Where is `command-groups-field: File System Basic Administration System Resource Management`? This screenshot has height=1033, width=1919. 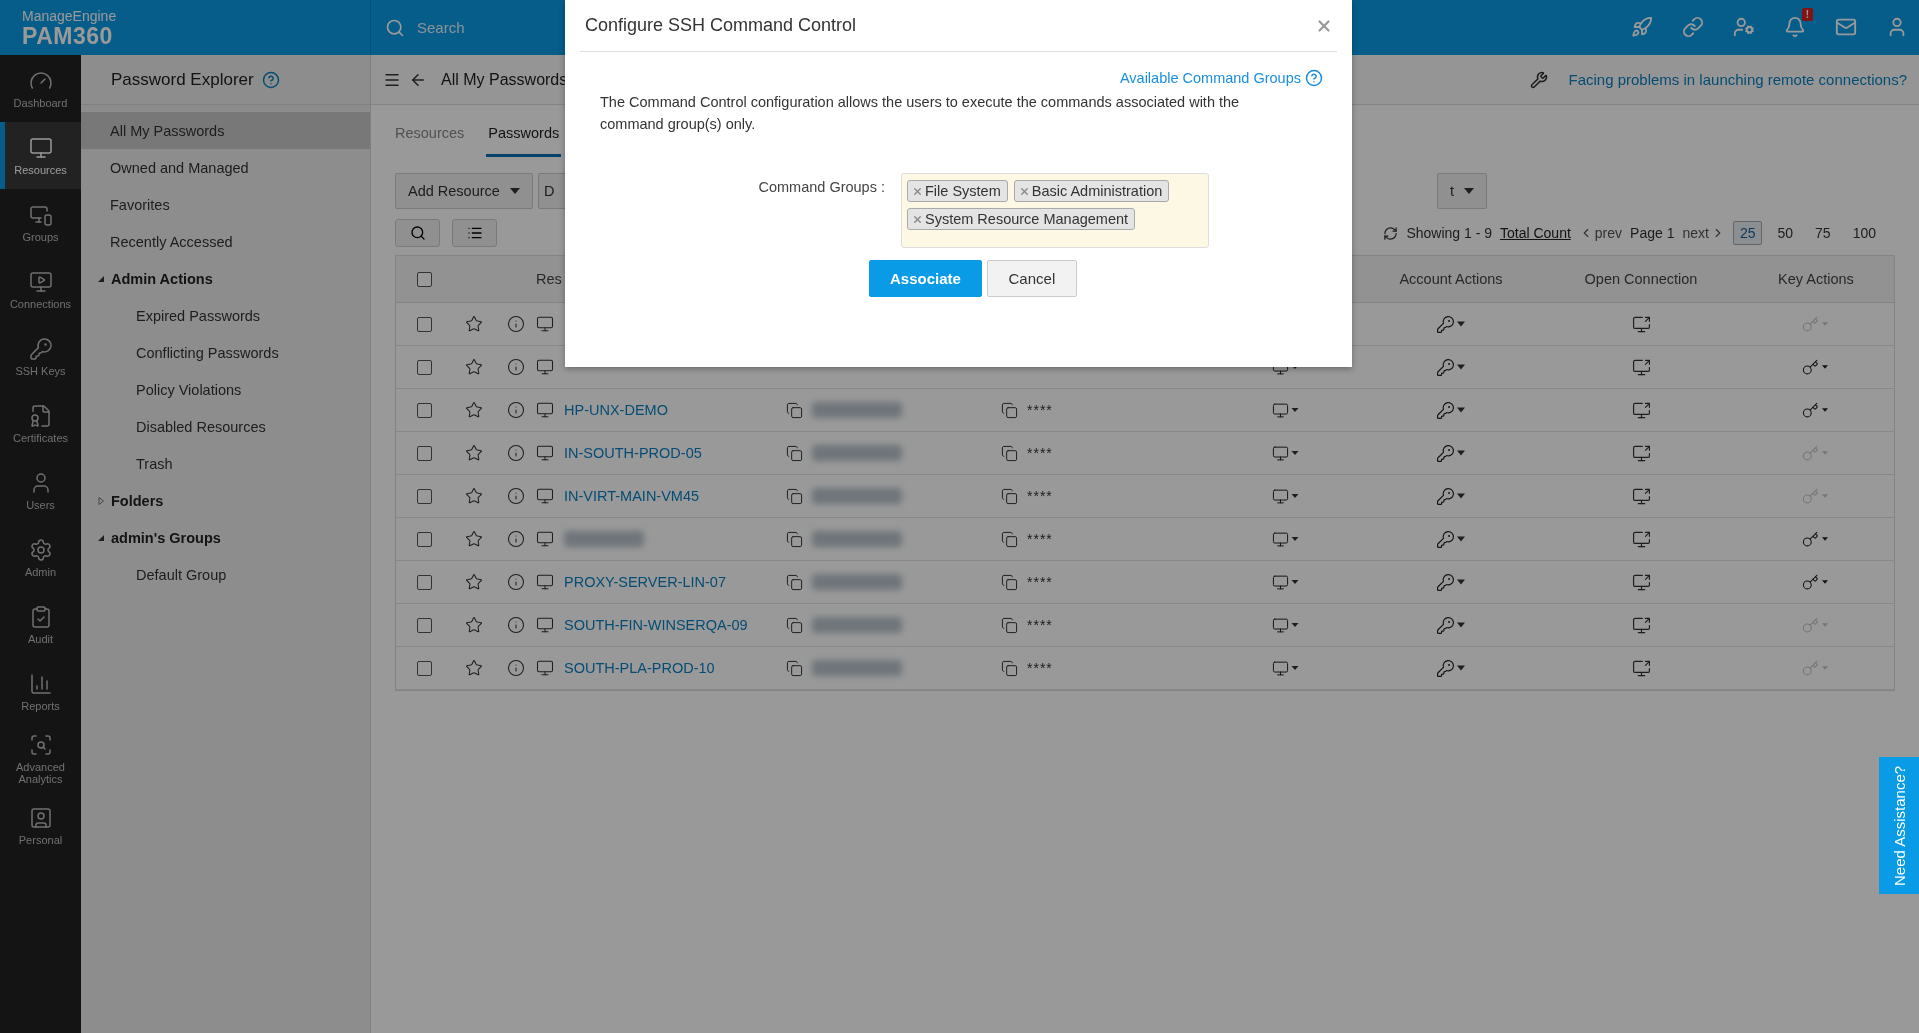 command-groups-field: File System Basic Administration System Resource Management is located at coordinates (1055, 210).